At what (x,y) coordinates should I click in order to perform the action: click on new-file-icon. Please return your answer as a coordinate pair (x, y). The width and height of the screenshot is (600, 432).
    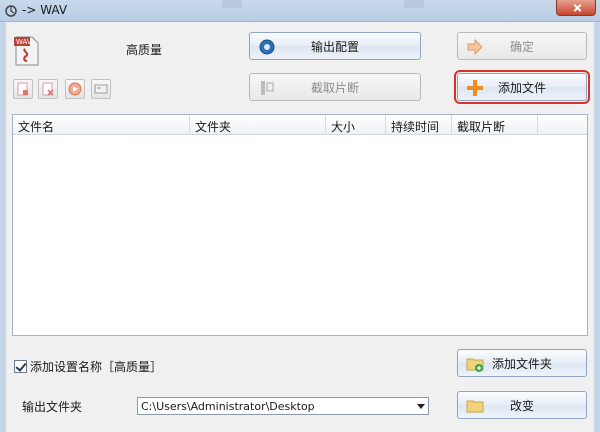
    Looking at the image, I should click on (22, 89).